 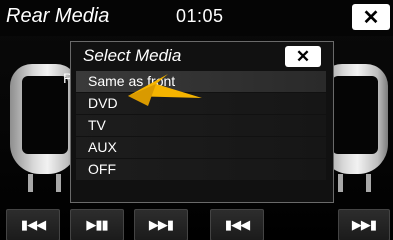 I want to click on next-track-button: ▶▶▮, so click(x=161, y=224).